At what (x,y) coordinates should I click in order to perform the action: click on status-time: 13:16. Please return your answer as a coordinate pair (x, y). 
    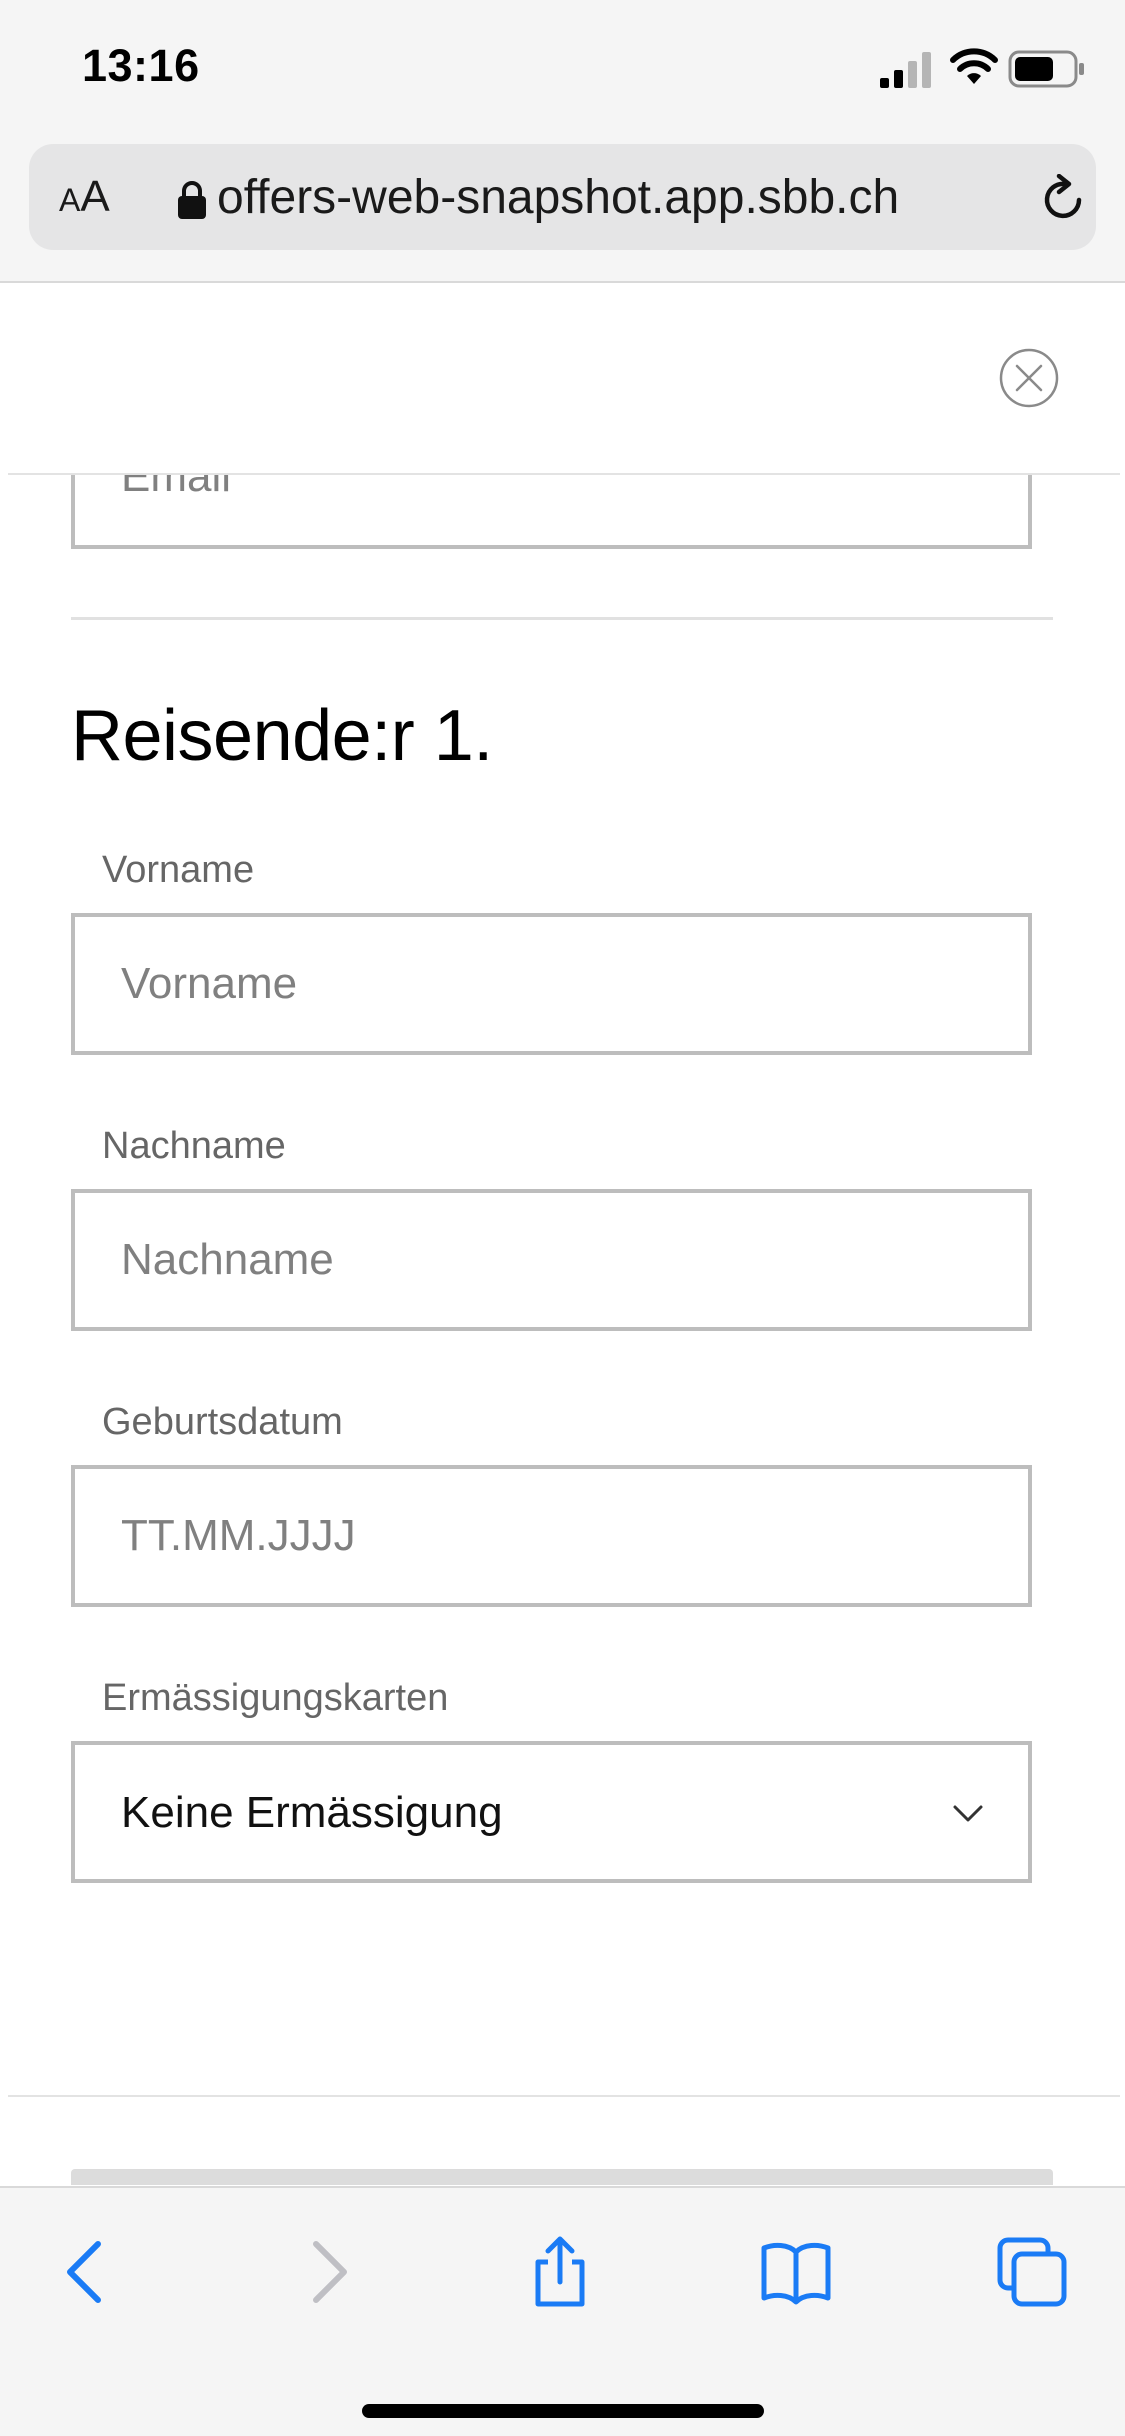
    Looking at the image, I should click on (141, 65).